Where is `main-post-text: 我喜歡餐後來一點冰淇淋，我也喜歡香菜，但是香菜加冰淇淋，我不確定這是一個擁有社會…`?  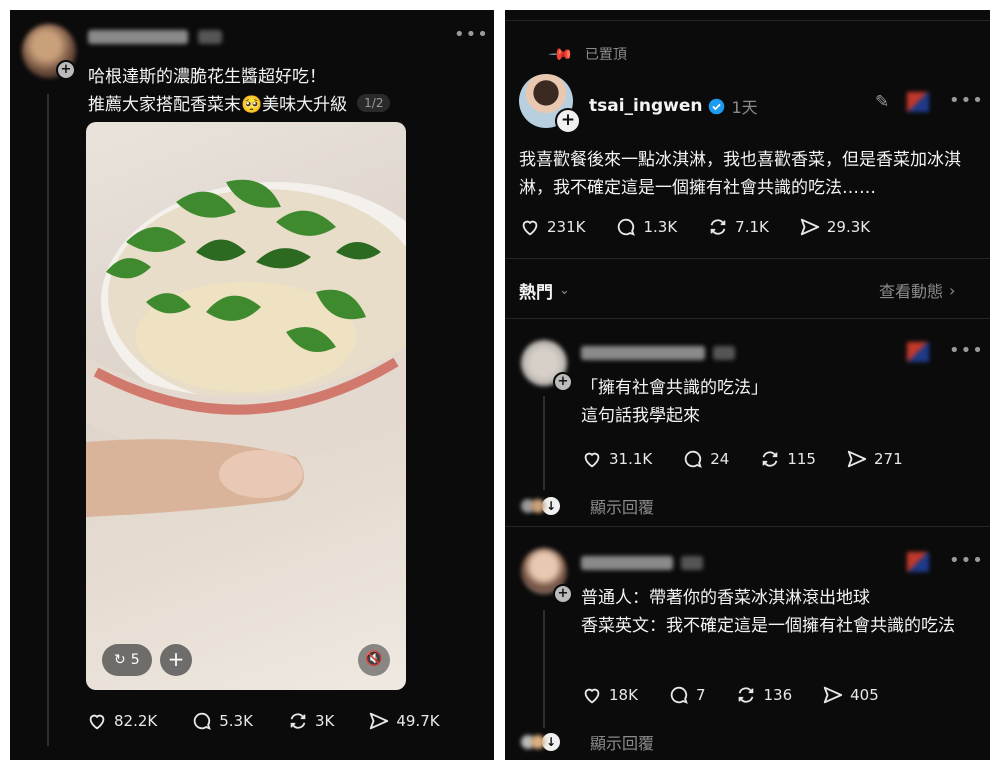 main-post-text: 我喜歡餐後來一點冰淇淋，我也喜歡香菜，但是香菜加冰淇淋，我不確定這是一個擁有社會… is located at coordinates (740, 174).